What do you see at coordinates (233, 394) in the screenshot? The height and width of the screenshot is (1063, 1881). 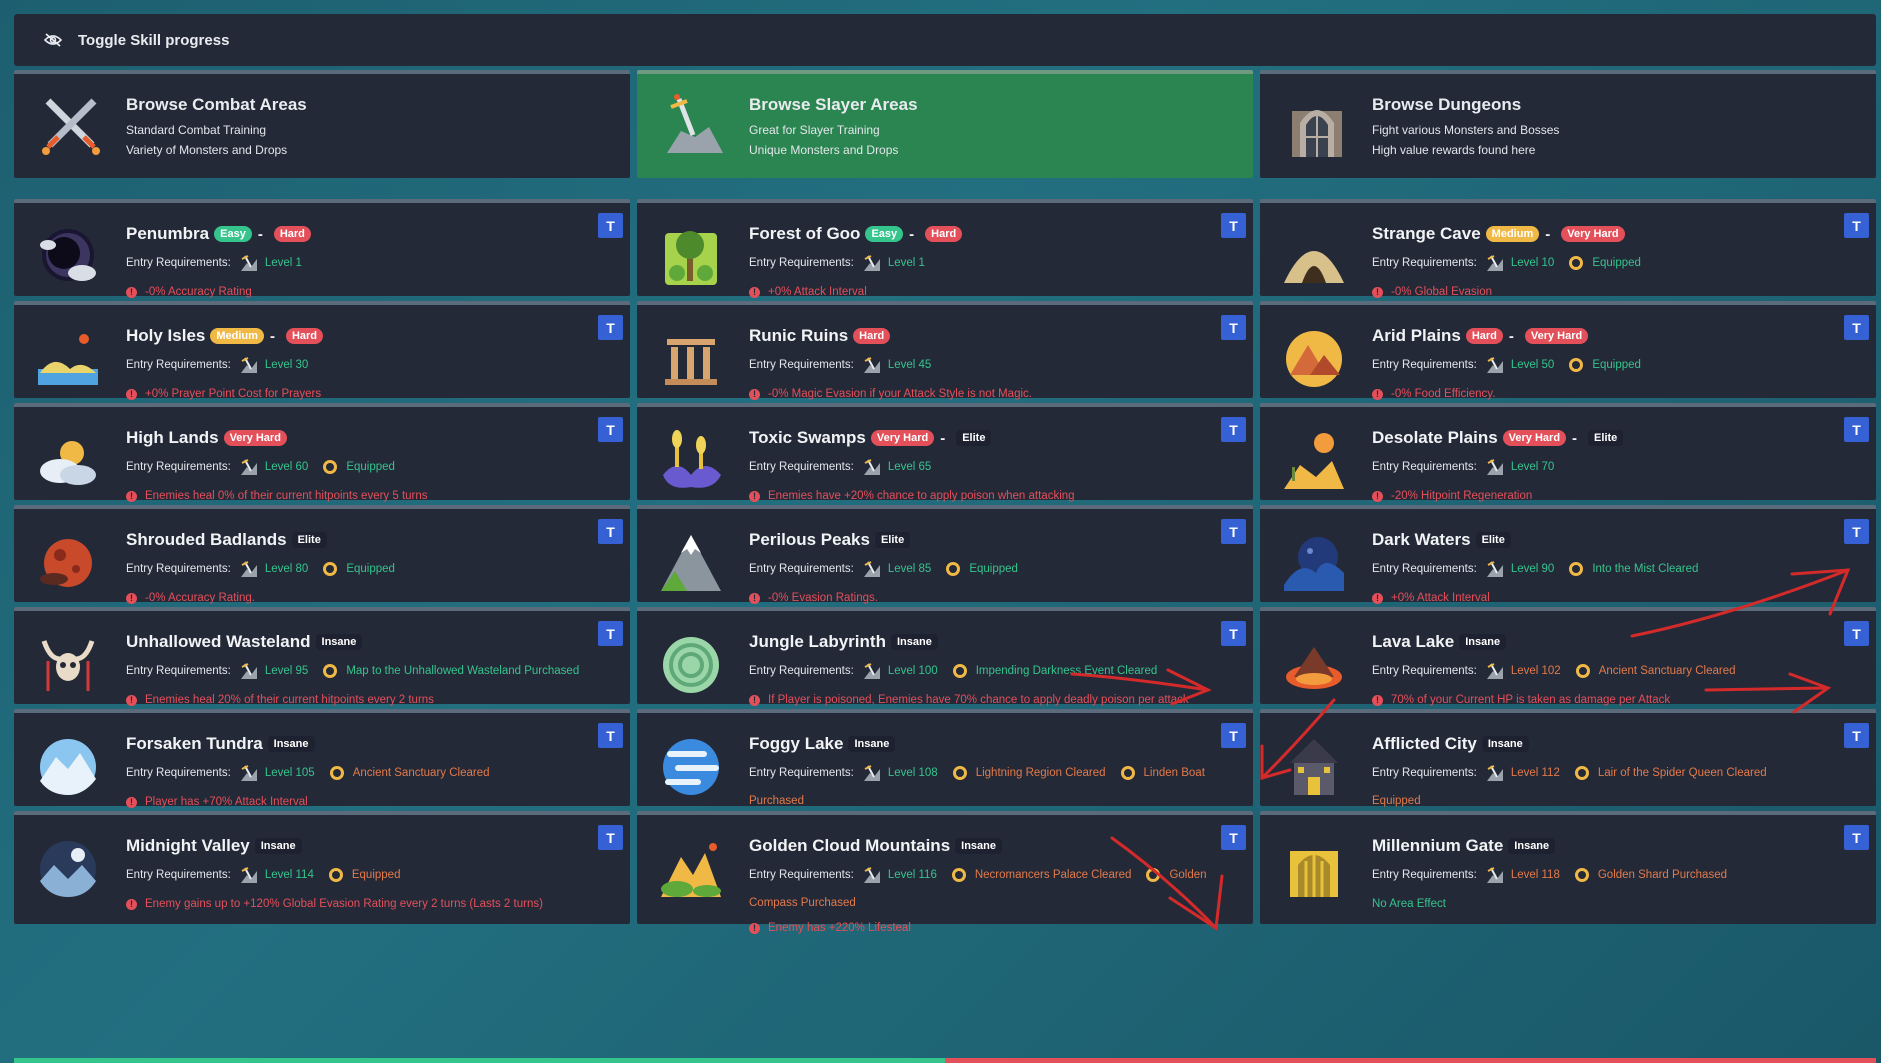 I see `area-effect-text: +0% Prayer Point Cost for Prayers` at bounding box center [233, 394].